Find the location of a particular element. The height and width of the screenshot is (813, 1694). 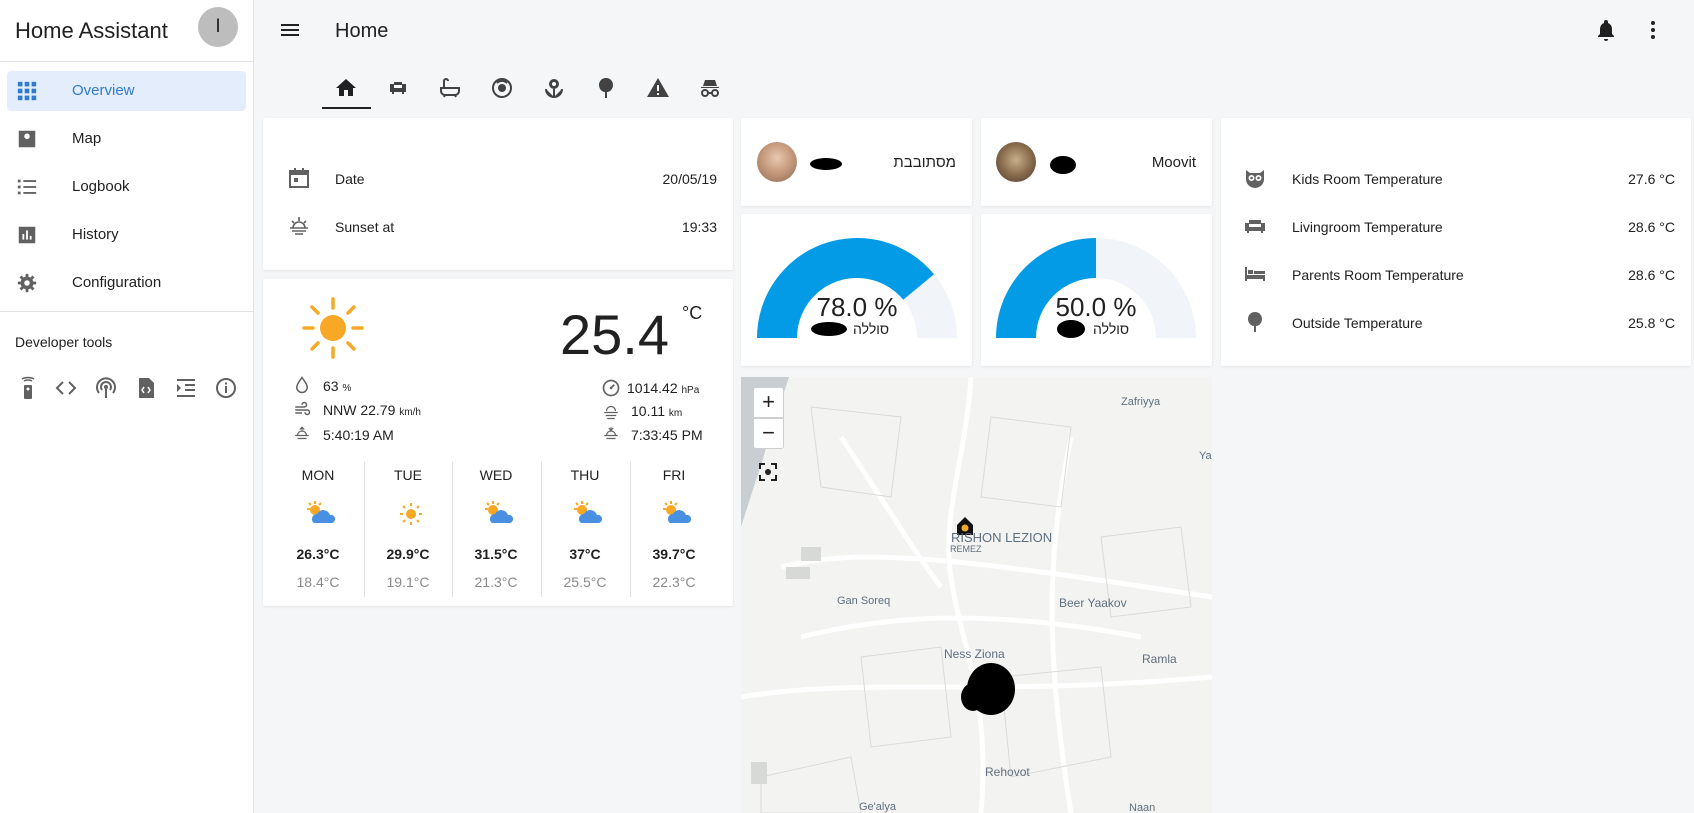

temperature-unit: °C is located at coordinates (692, 313).